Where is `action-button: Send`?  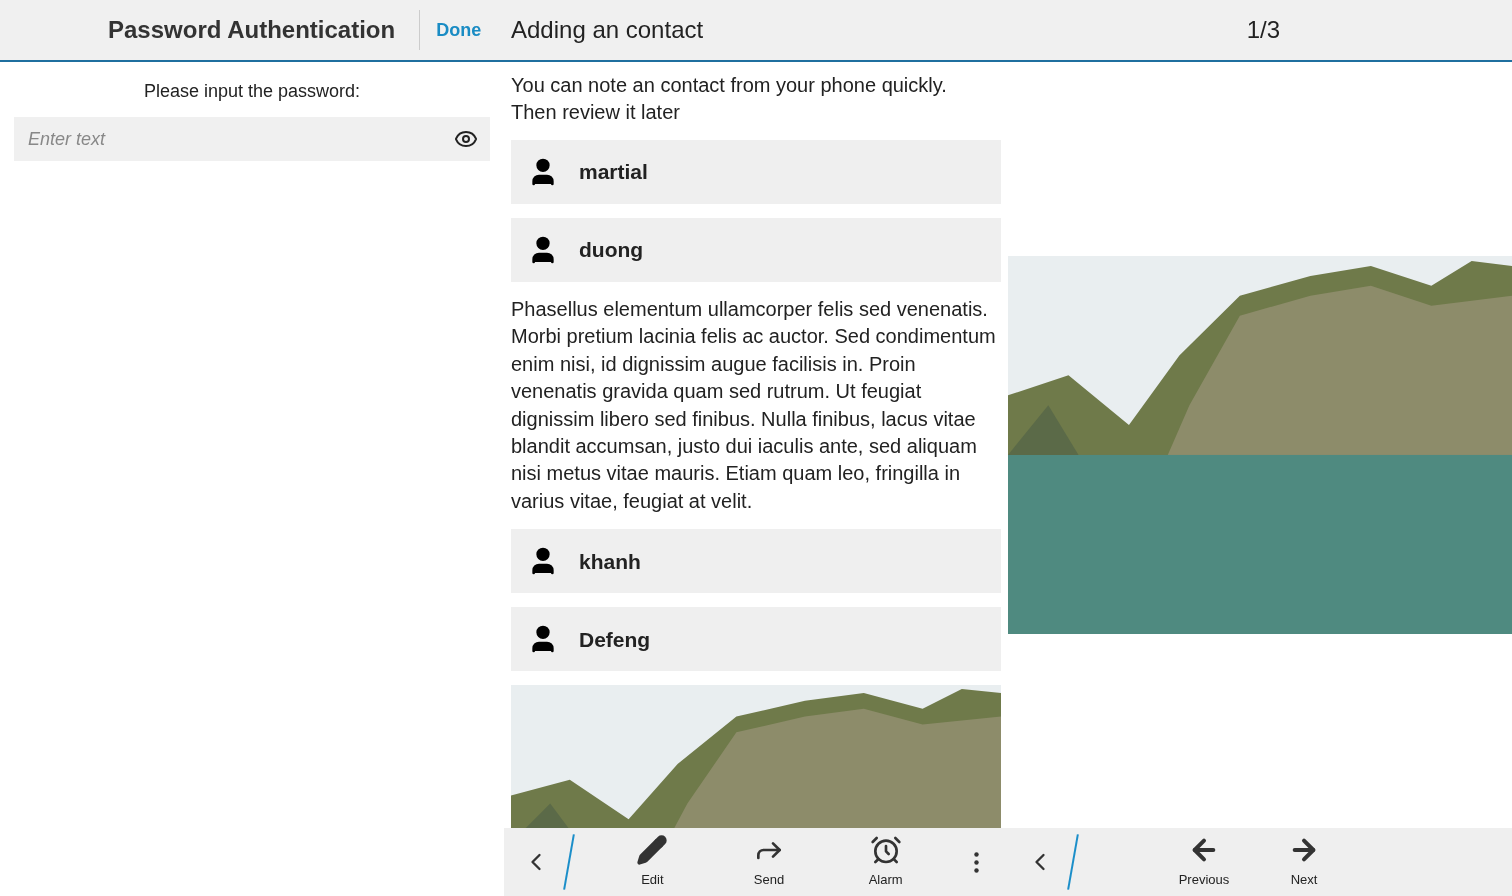
action-button: Send is located at coordinates (769, 862).